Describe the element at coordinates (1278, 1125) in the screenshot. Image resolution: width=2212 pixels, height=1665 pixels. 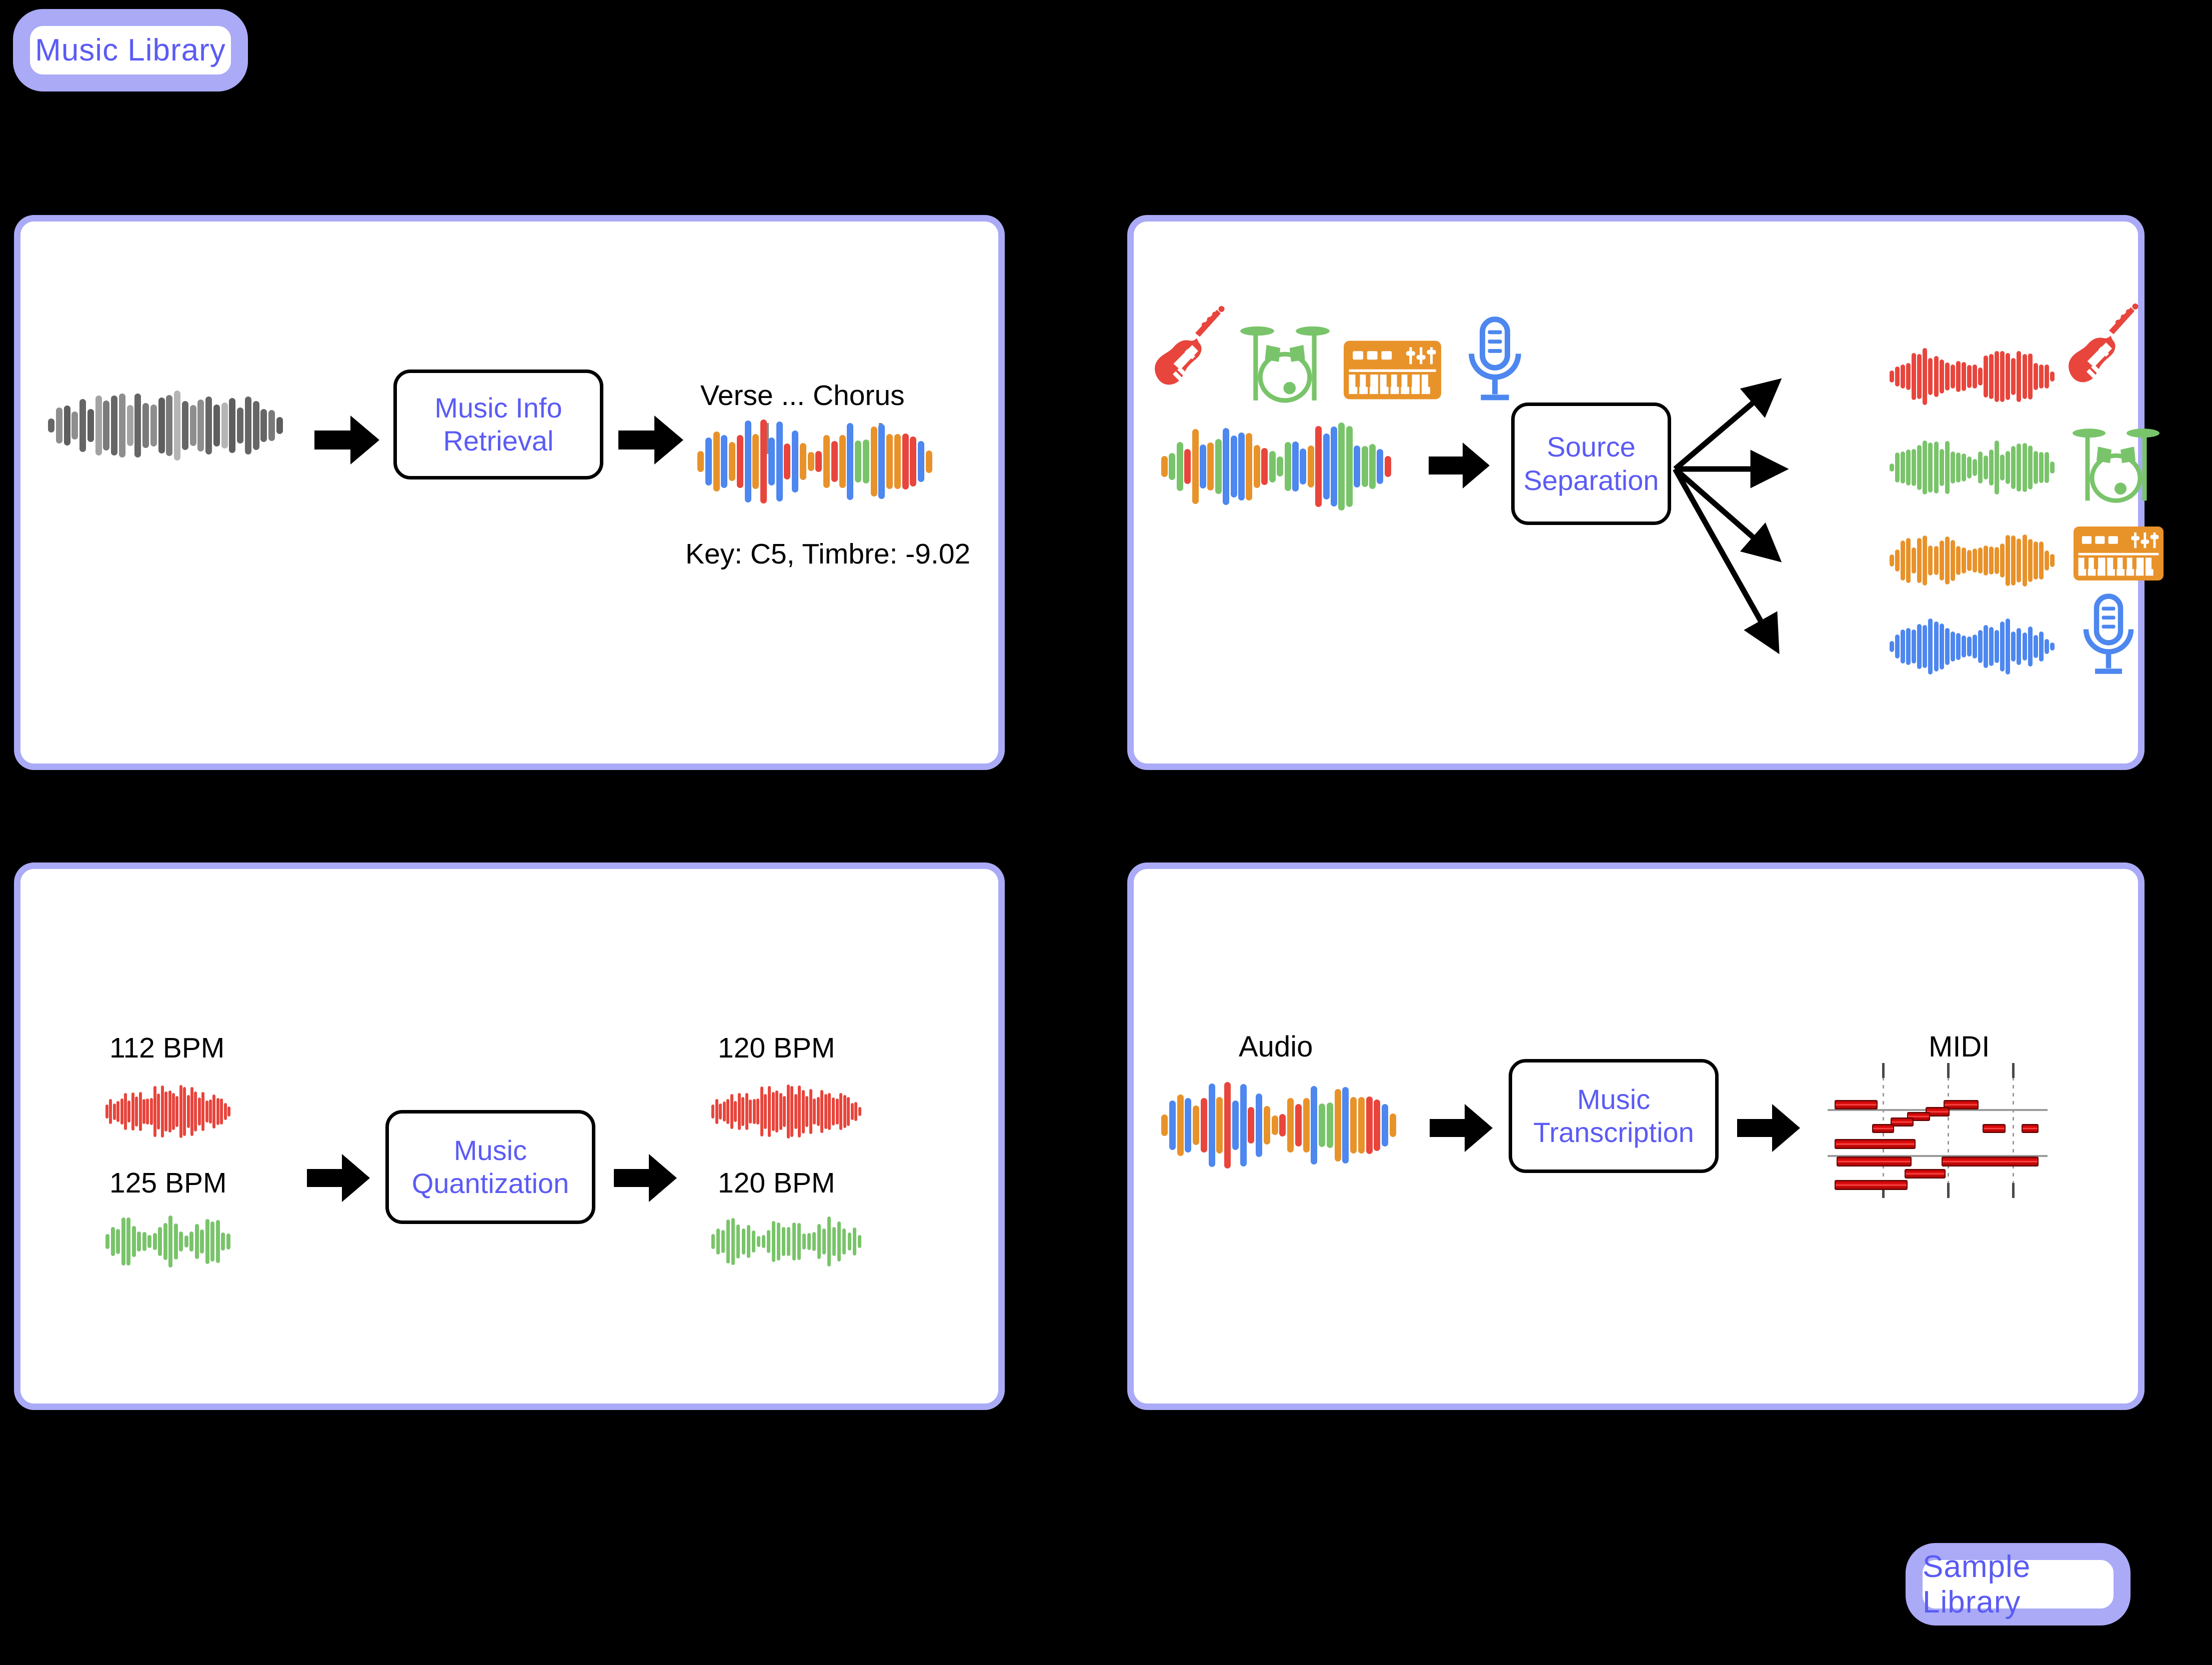
I see `audio-waveform` at that location.